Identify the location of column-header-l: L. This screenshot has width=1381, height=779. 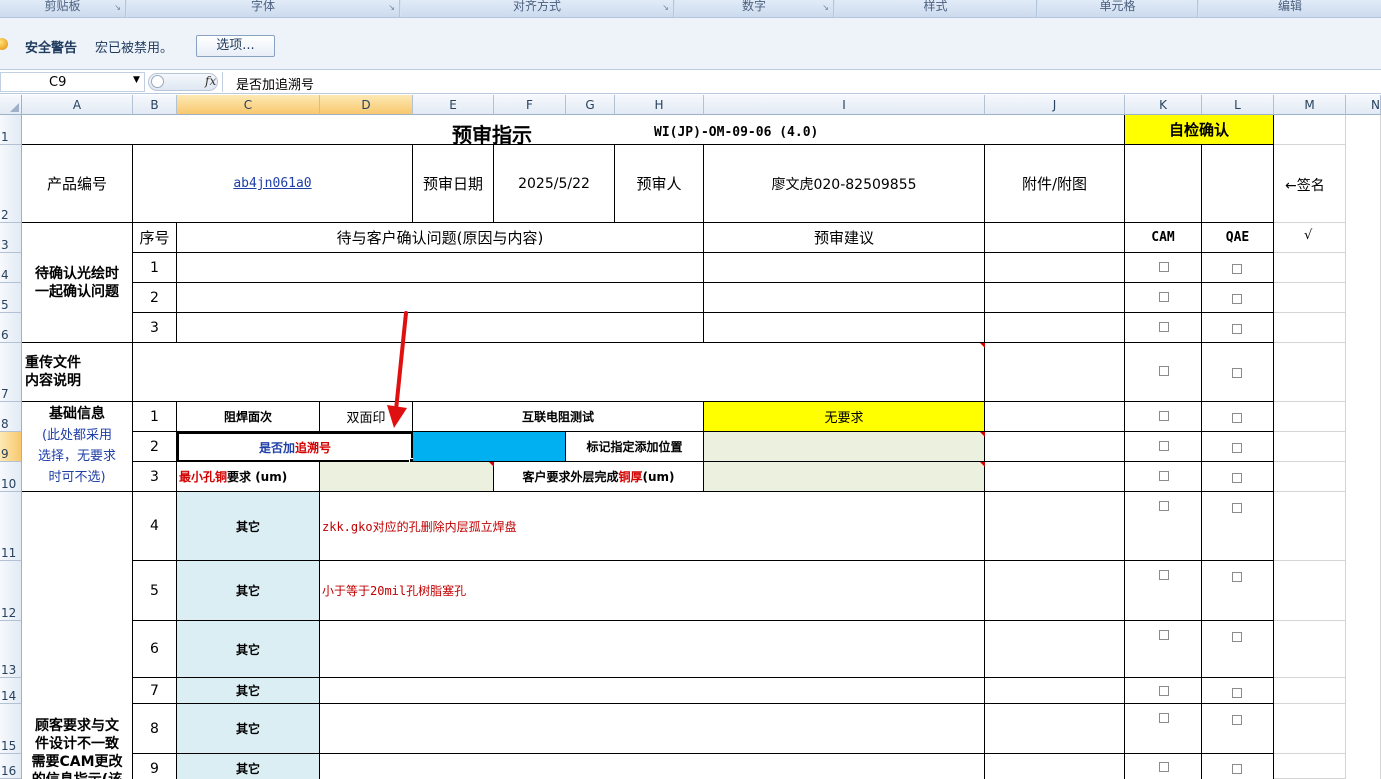
(1238, 105).